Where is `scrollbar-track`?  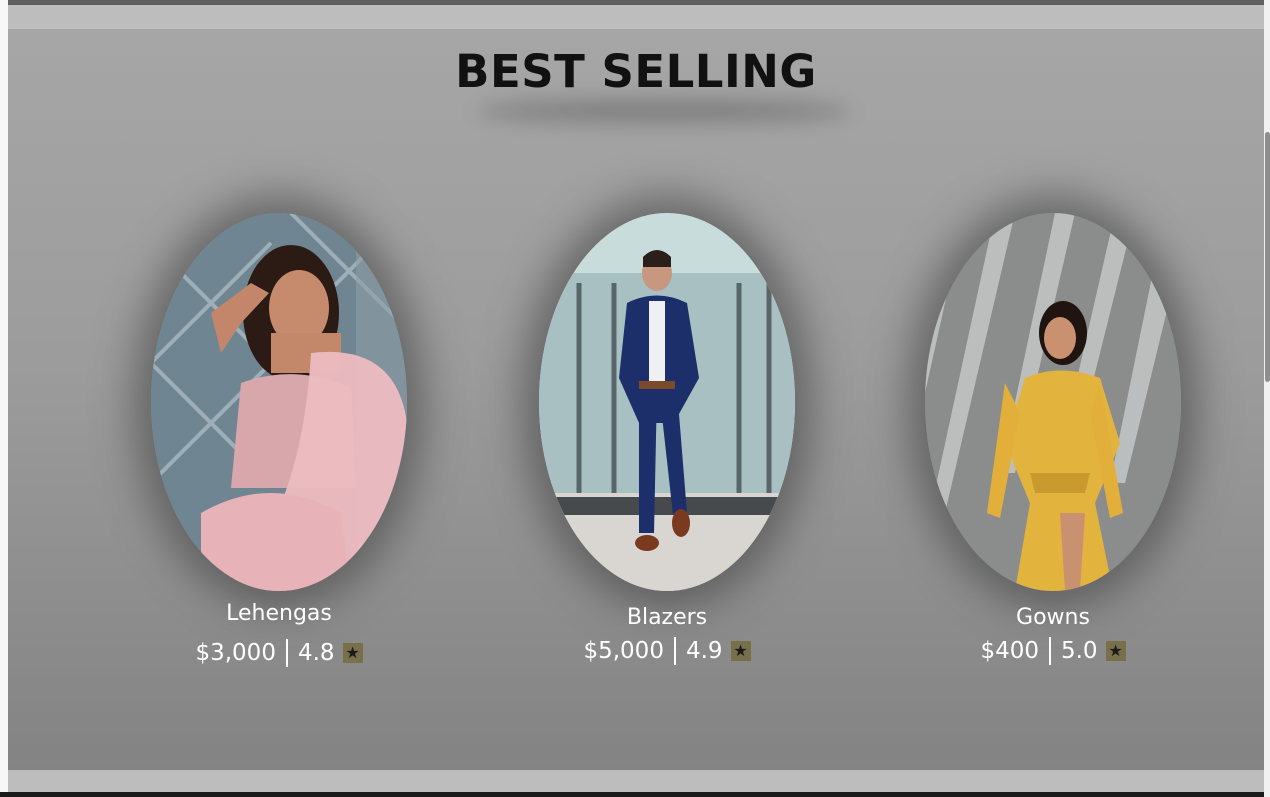 scrollbar-track is located at coordinates (1267, 398).